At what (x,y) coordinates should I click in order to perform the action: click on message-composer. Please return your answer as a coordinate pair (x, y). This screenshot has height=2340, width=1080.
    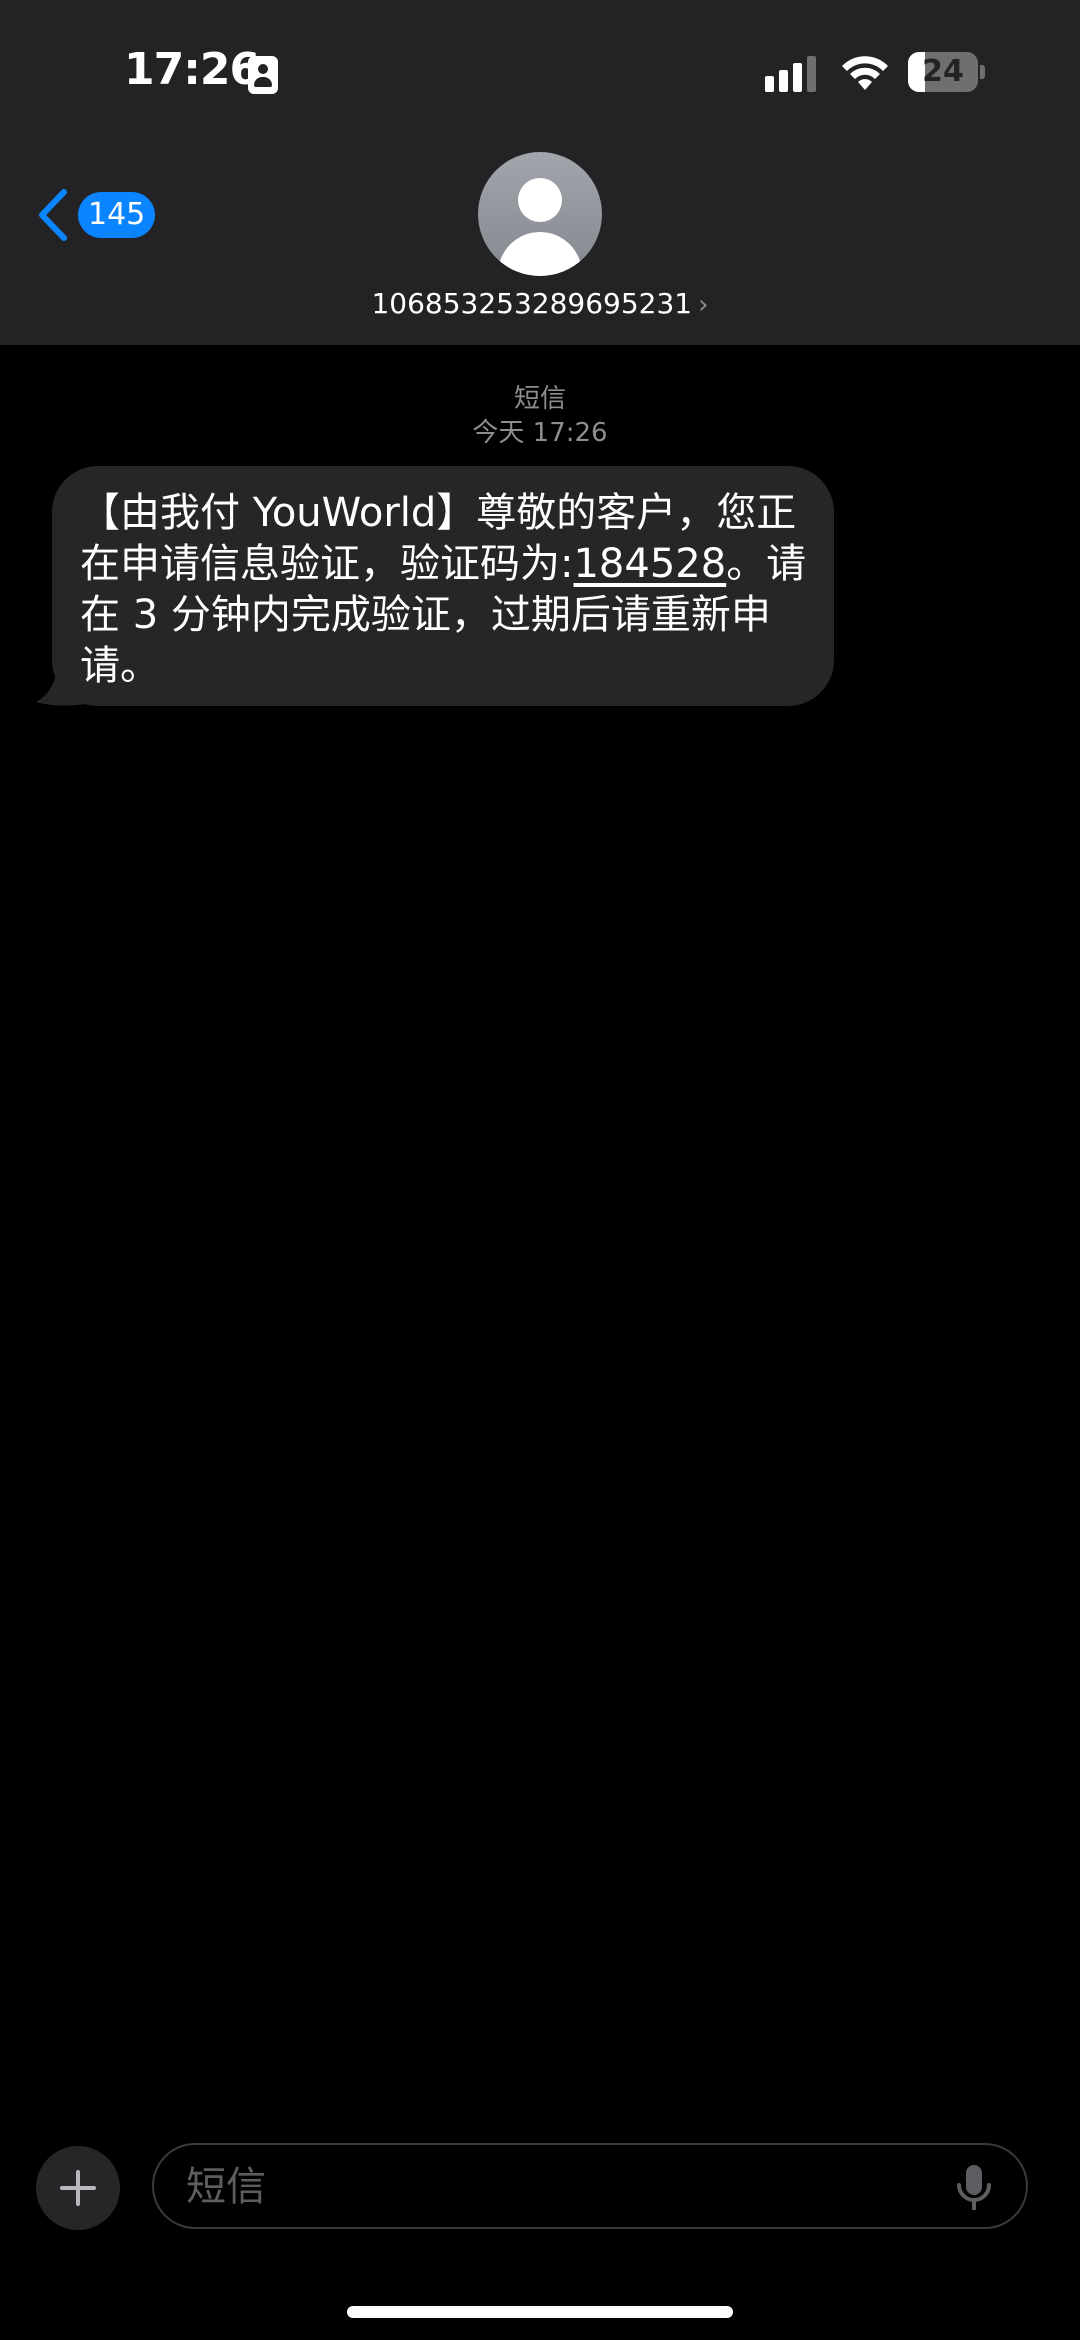
    Looking at the image, I should click on (590, 2186).